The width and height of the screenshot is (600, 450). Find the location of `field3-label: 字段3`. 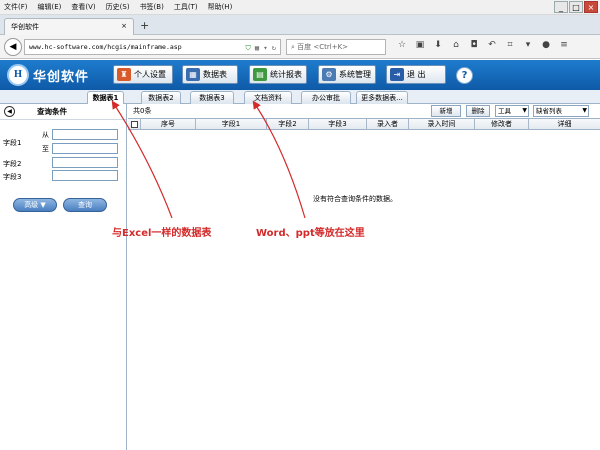

field3-label: 字段3 is located at coordinates (12, 177).